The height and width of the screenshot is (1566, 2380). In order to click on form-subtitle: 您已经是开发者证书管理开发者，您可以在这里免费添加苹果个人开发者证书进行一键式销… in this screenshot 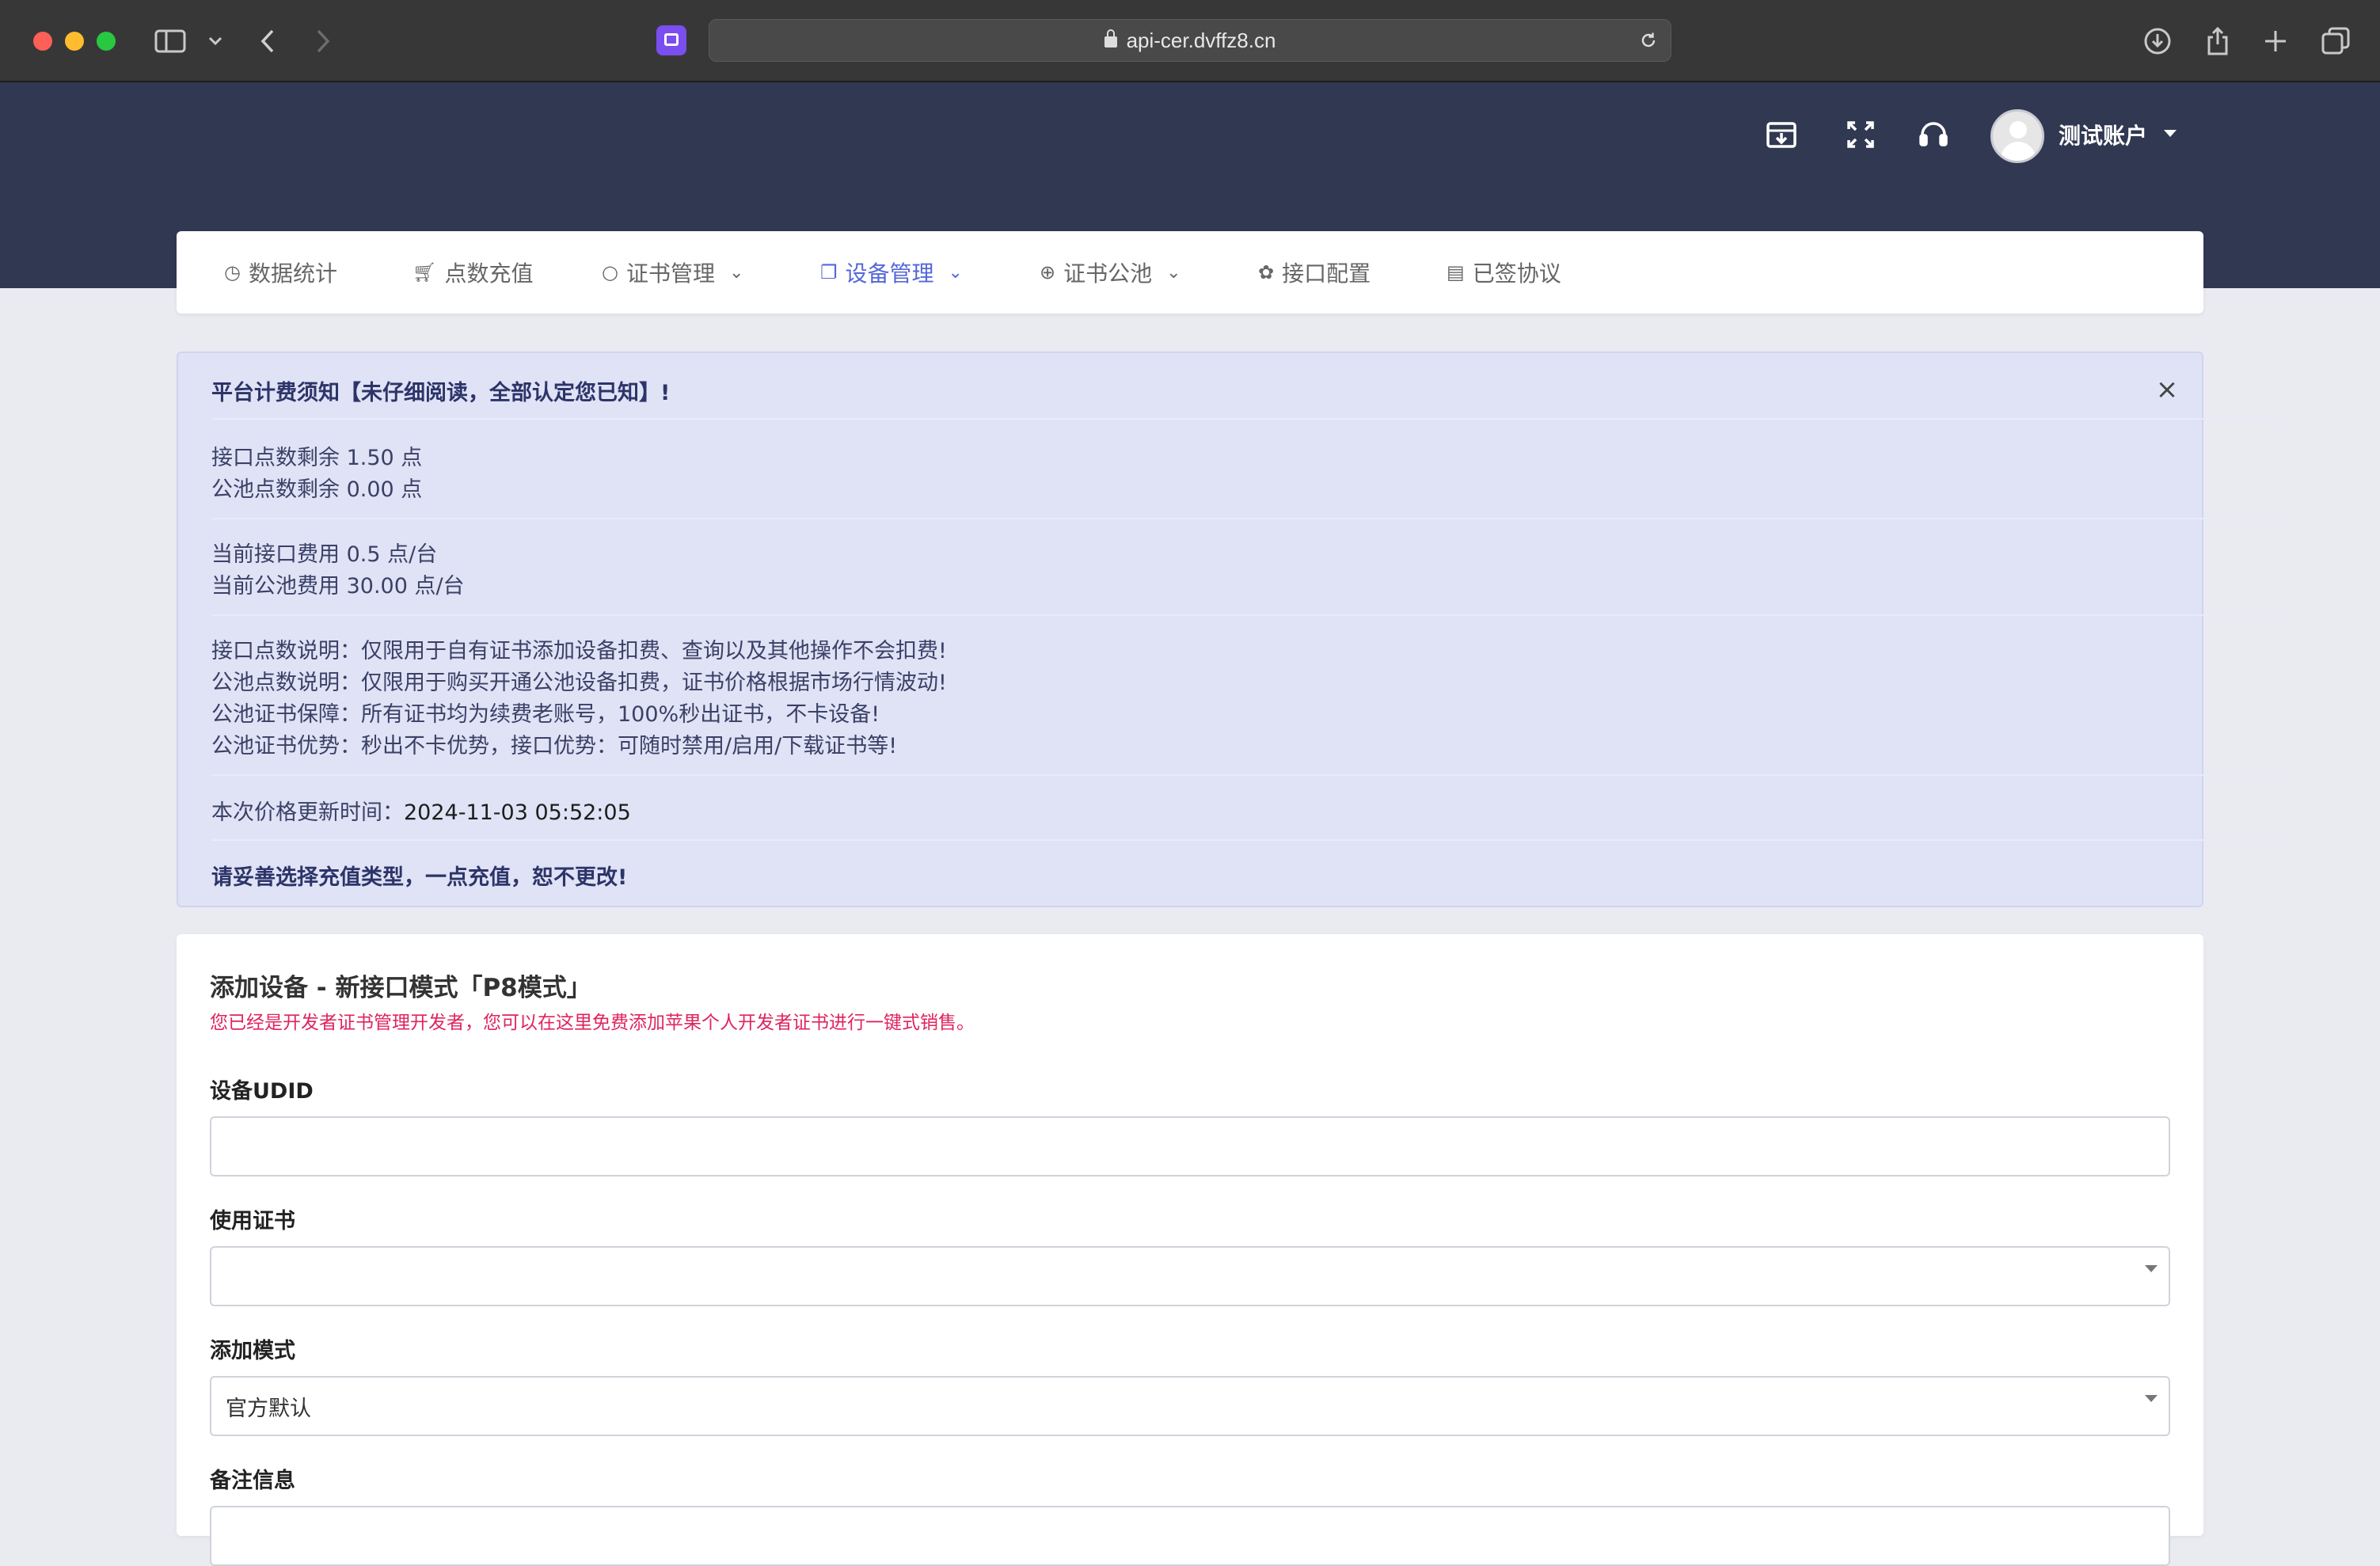, I will do `click(592, 1023)`.